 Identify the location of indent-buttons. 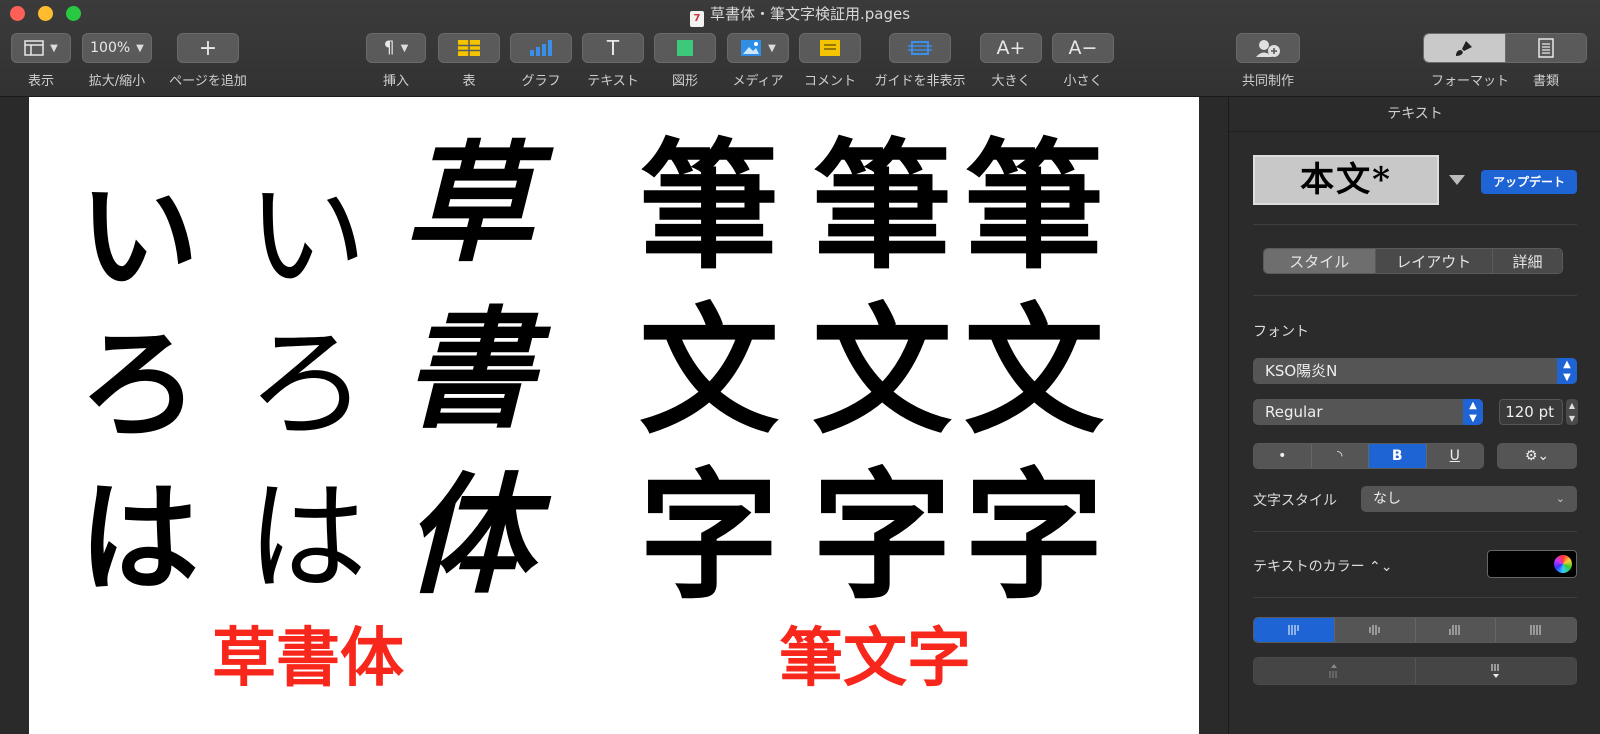
(1415, 671).